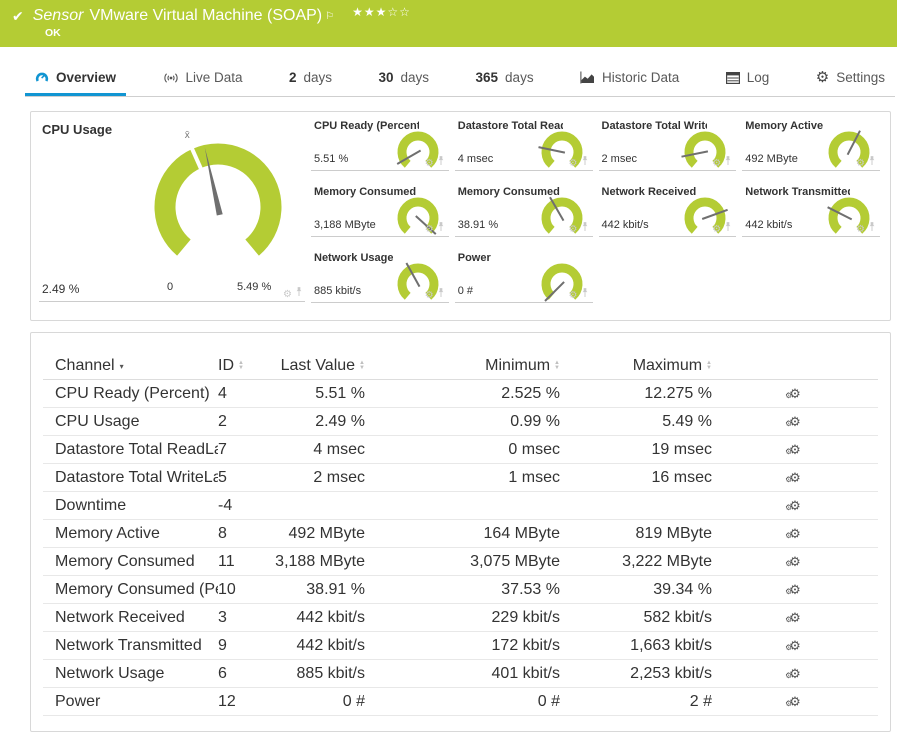 This screenshot has height=732, width=897. Describe the element at coordinates (687, 421) in the screenshot. I see `channel-maximum: 5.49 %` at that location.